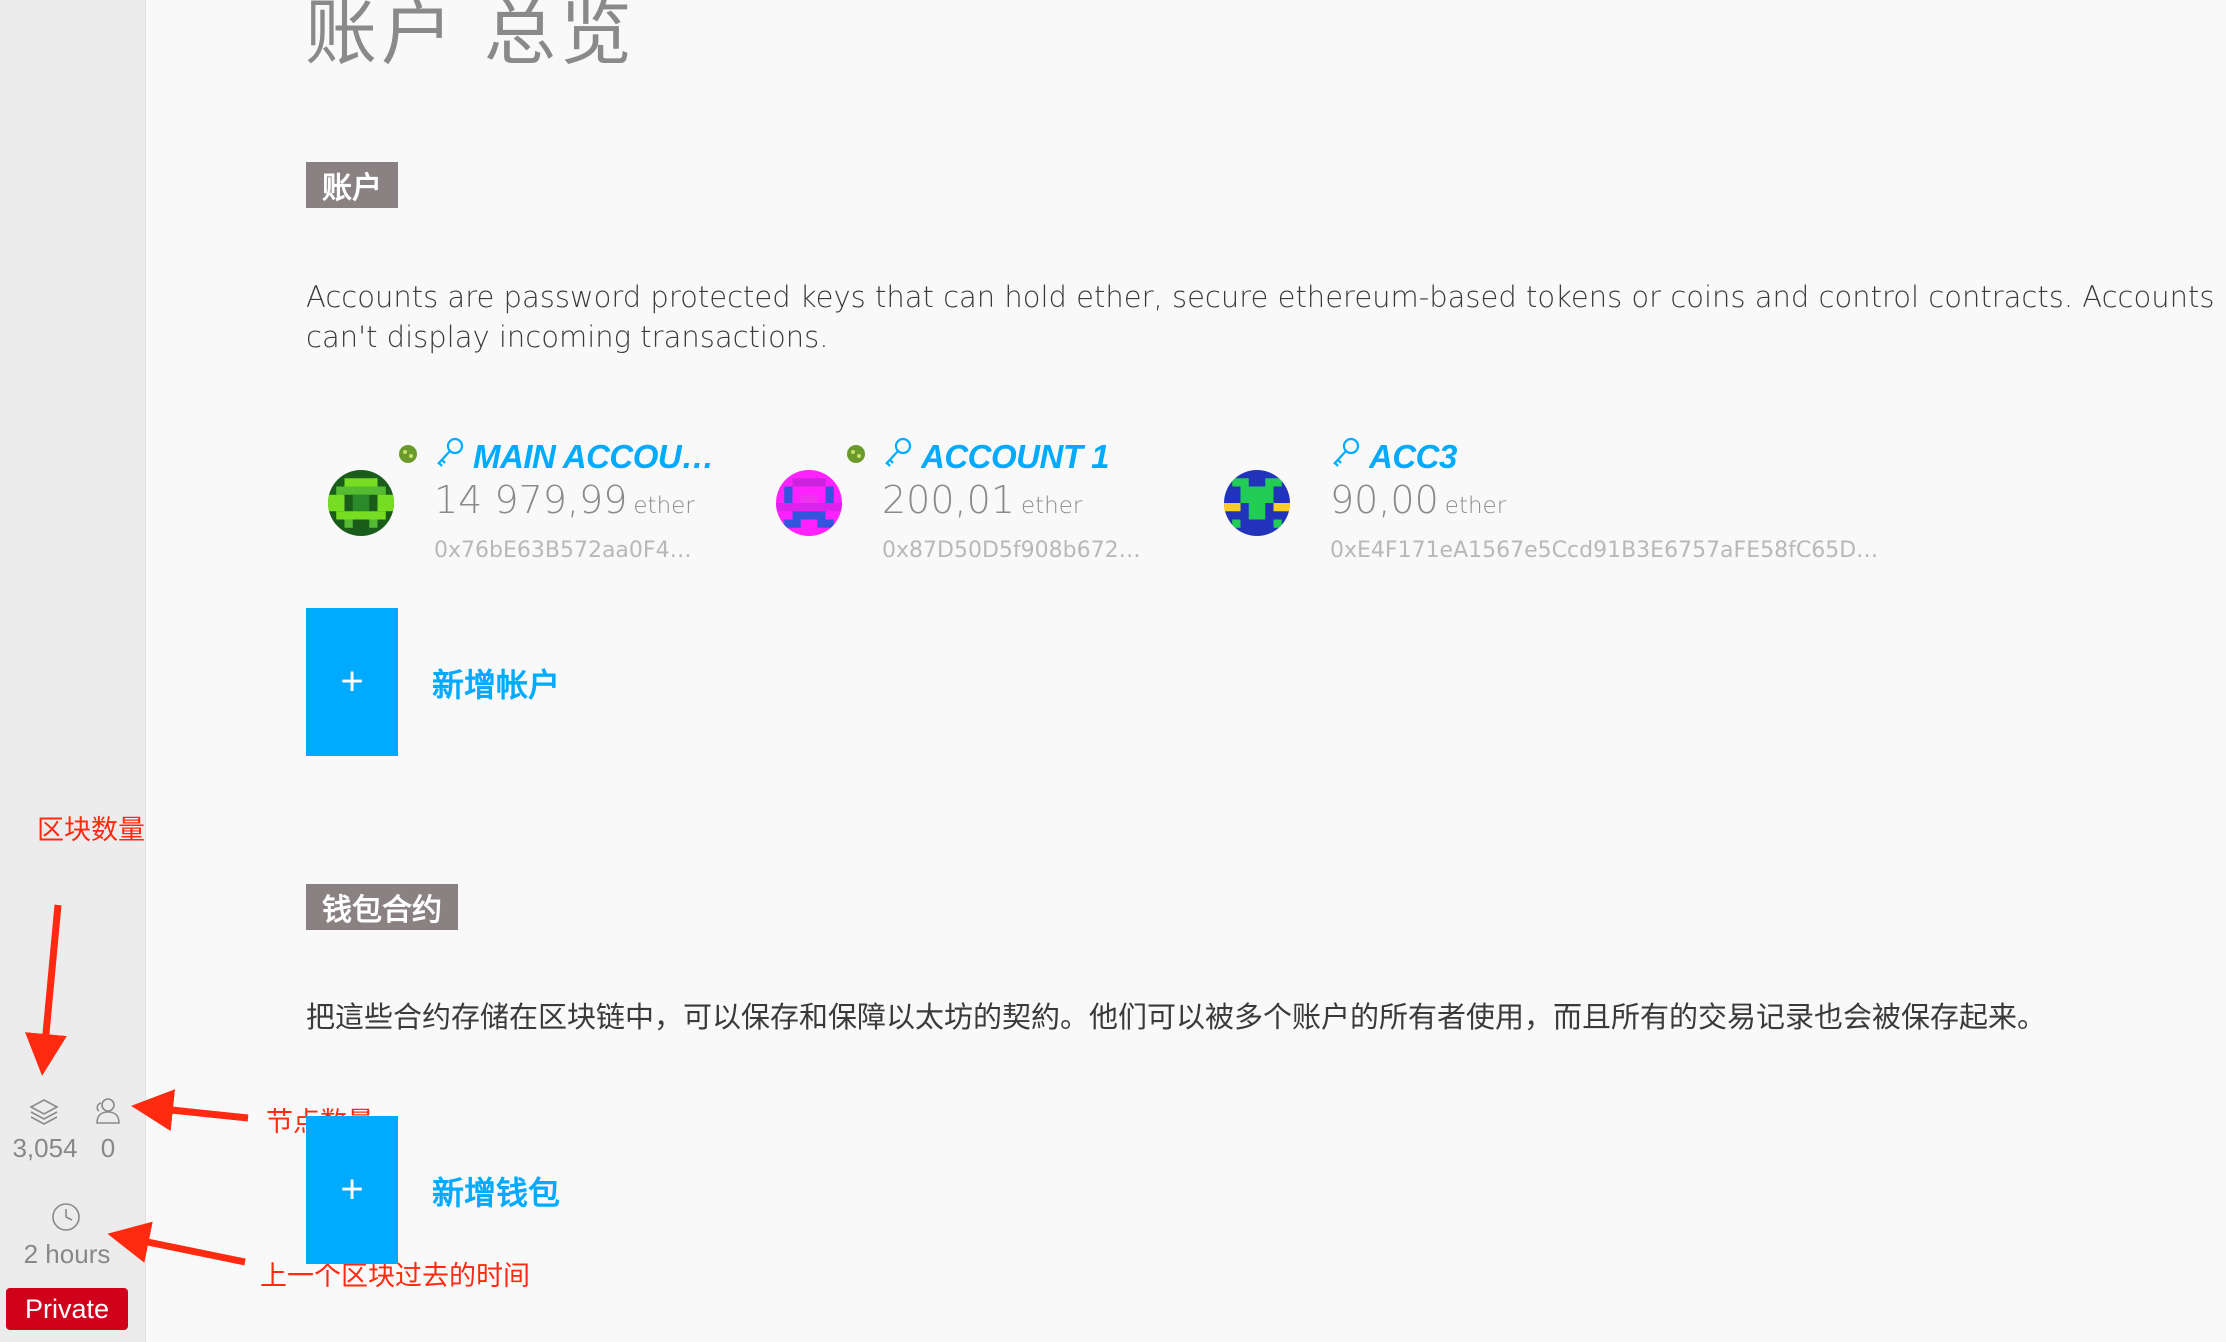 This screenshot has height=1342, width=2226. What do you see at coordinates (1015, 457) in the screenshot?
I see `account-name: ACCOUNT 1` at bounding box center [1015, 457].